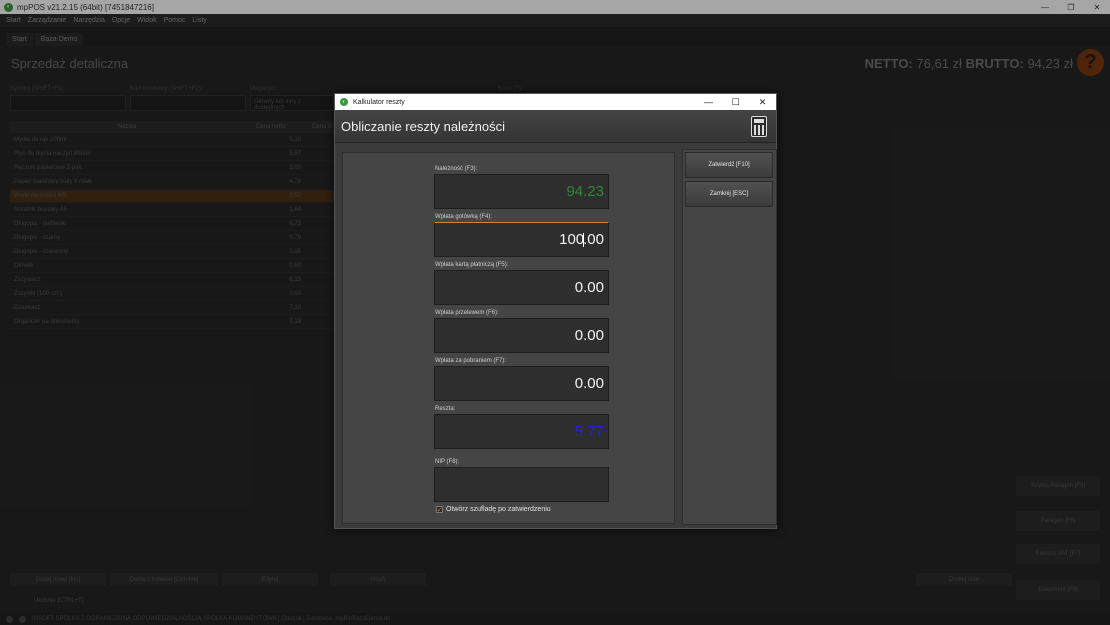  What do you see at coordinates (498, 509) in the screenshot?
I see `open-drawer-label: Otwórz szufladę po zatwierdzeniu` at bounding box center [498, 509].